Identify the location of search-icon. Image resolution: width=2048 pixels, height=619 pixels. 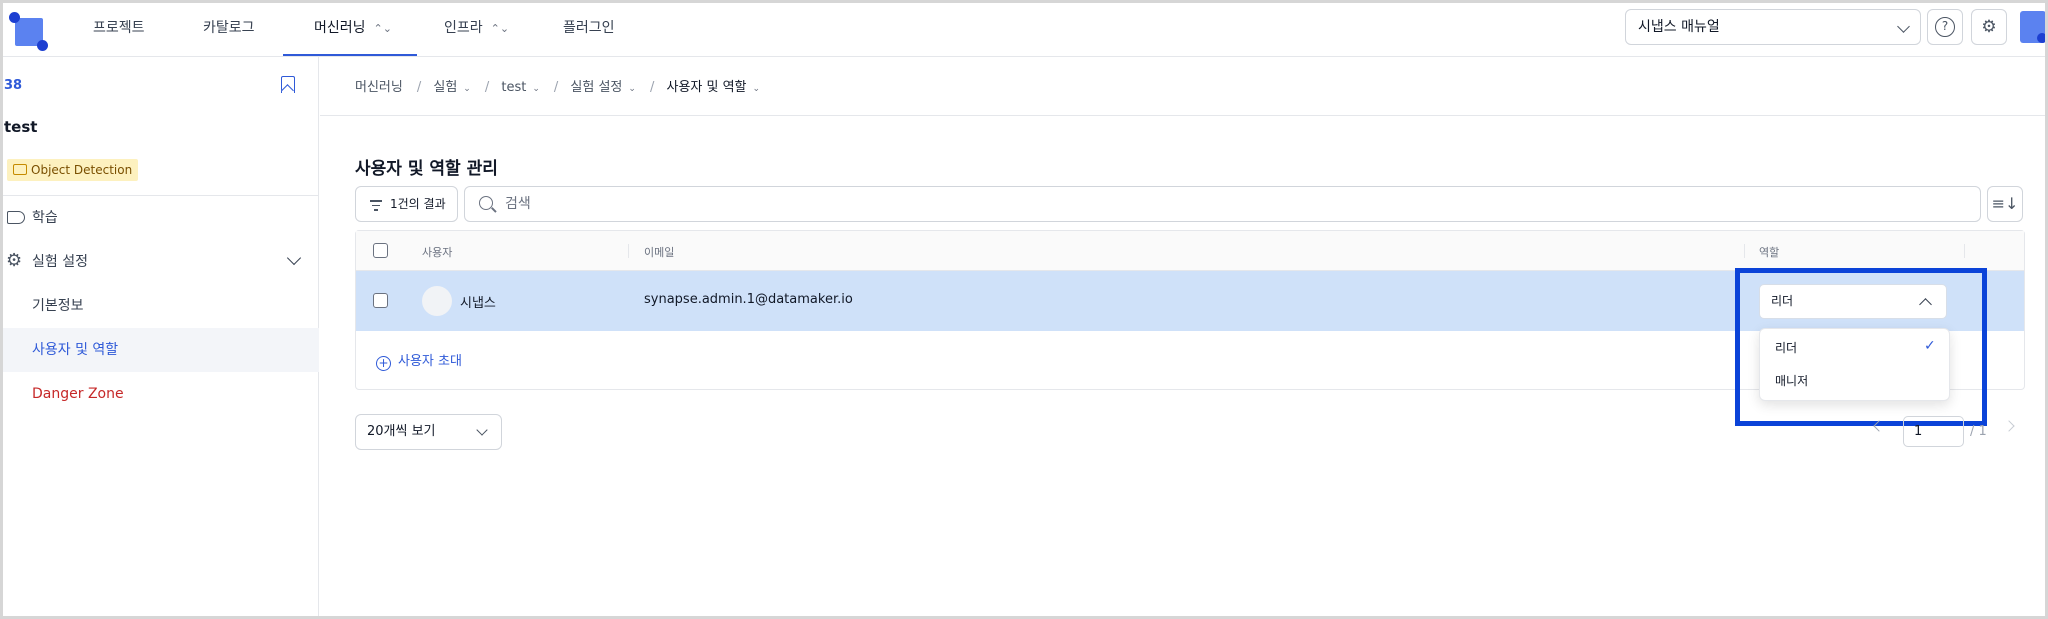
(486, 203).